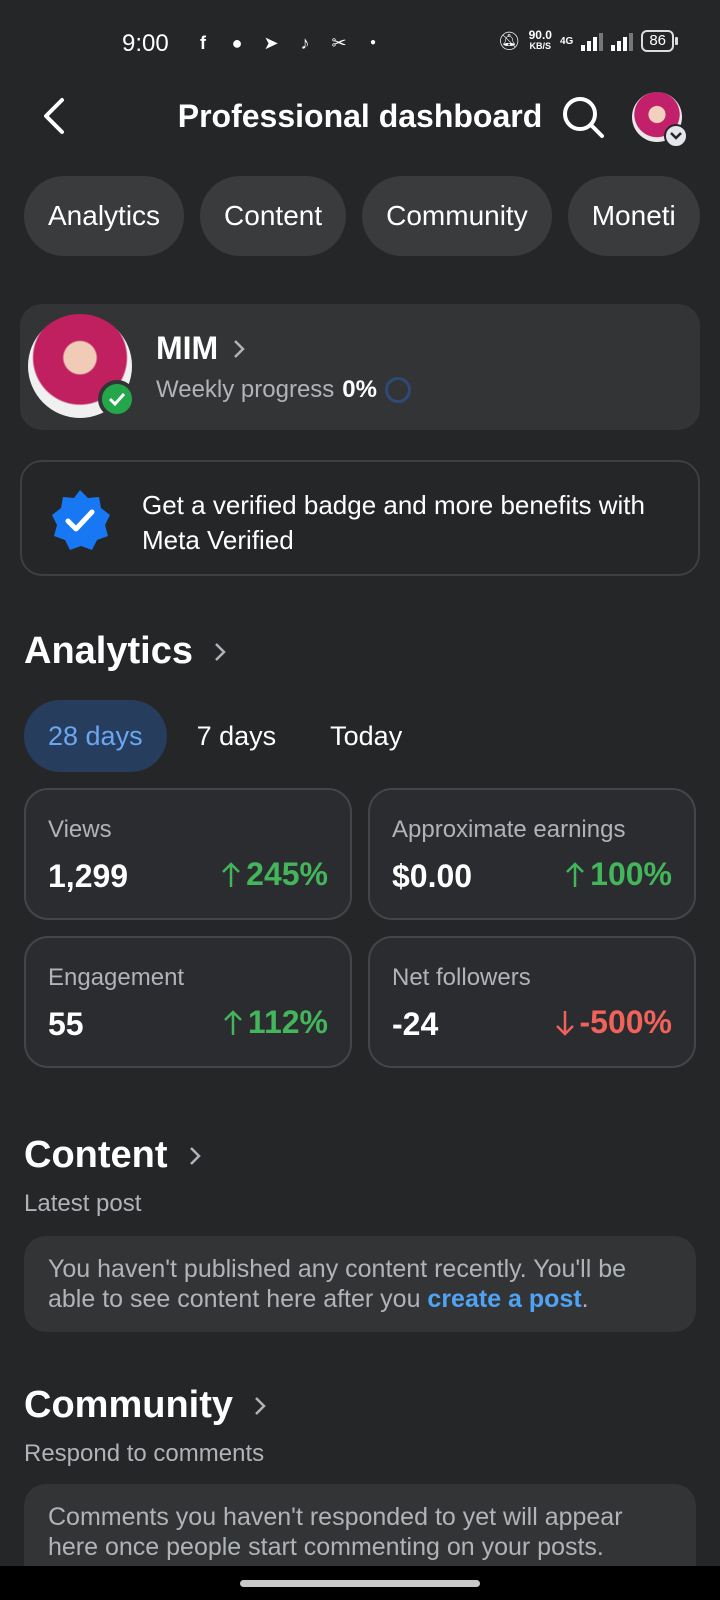 The width and height of the screenshot is (720, 1600). What do you see at coordinates (125, 651) in the screenshot?
I see `analytics-header: Analytics` at bounding box center [125, 651].